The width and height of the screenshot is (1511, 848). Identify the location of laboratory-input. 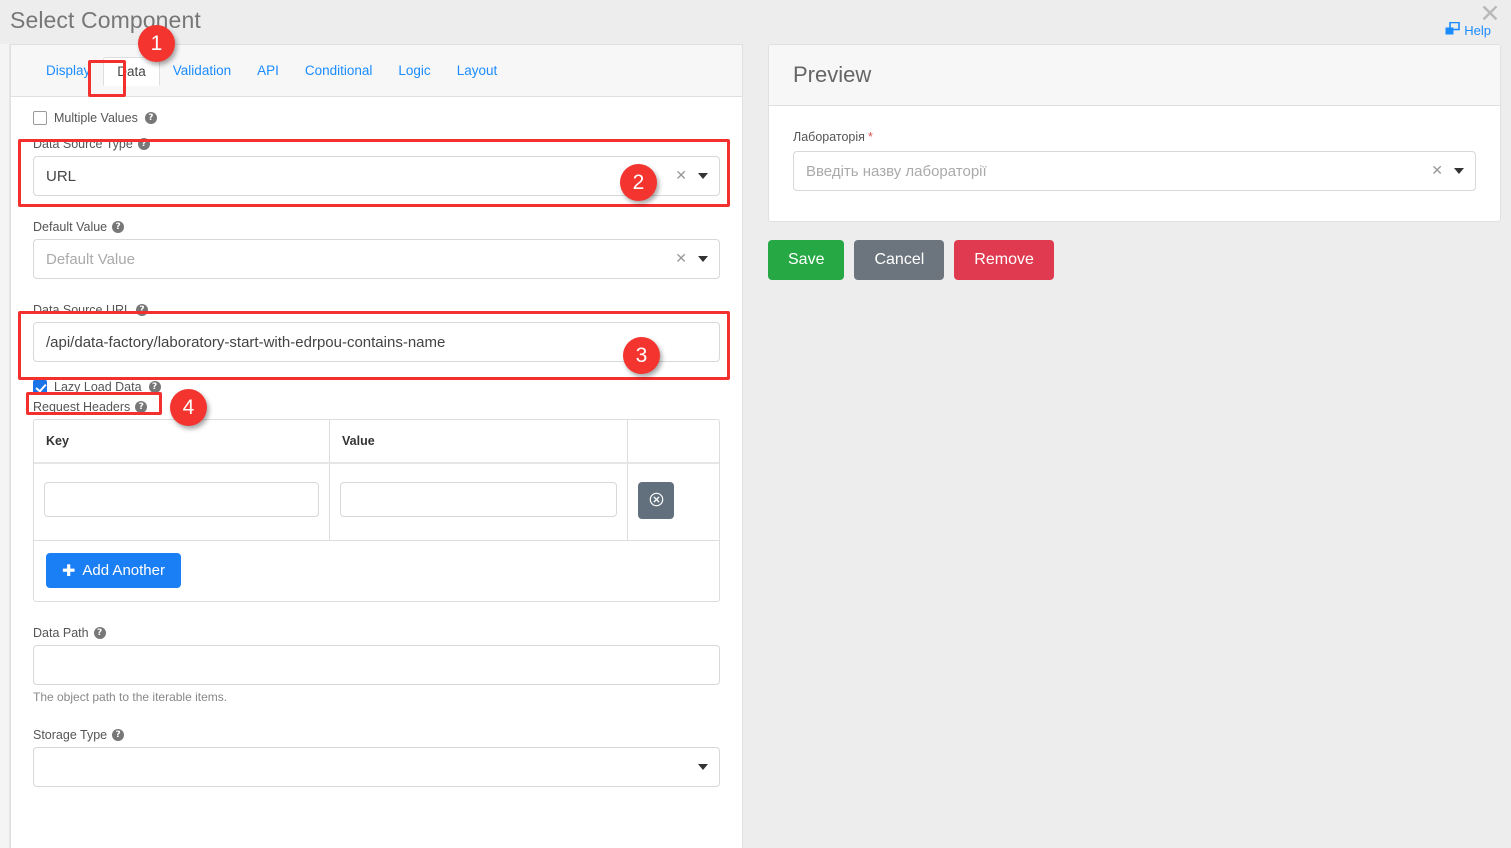
(1134, 171).